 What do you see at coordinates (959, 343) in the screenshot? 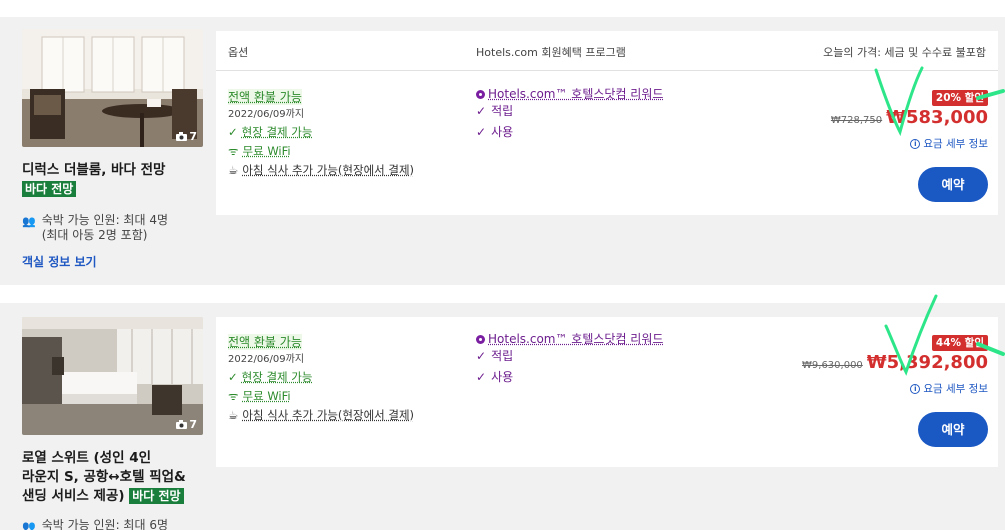
I see `discount-badge: 44% 할인` at bounding box center [959, 343].